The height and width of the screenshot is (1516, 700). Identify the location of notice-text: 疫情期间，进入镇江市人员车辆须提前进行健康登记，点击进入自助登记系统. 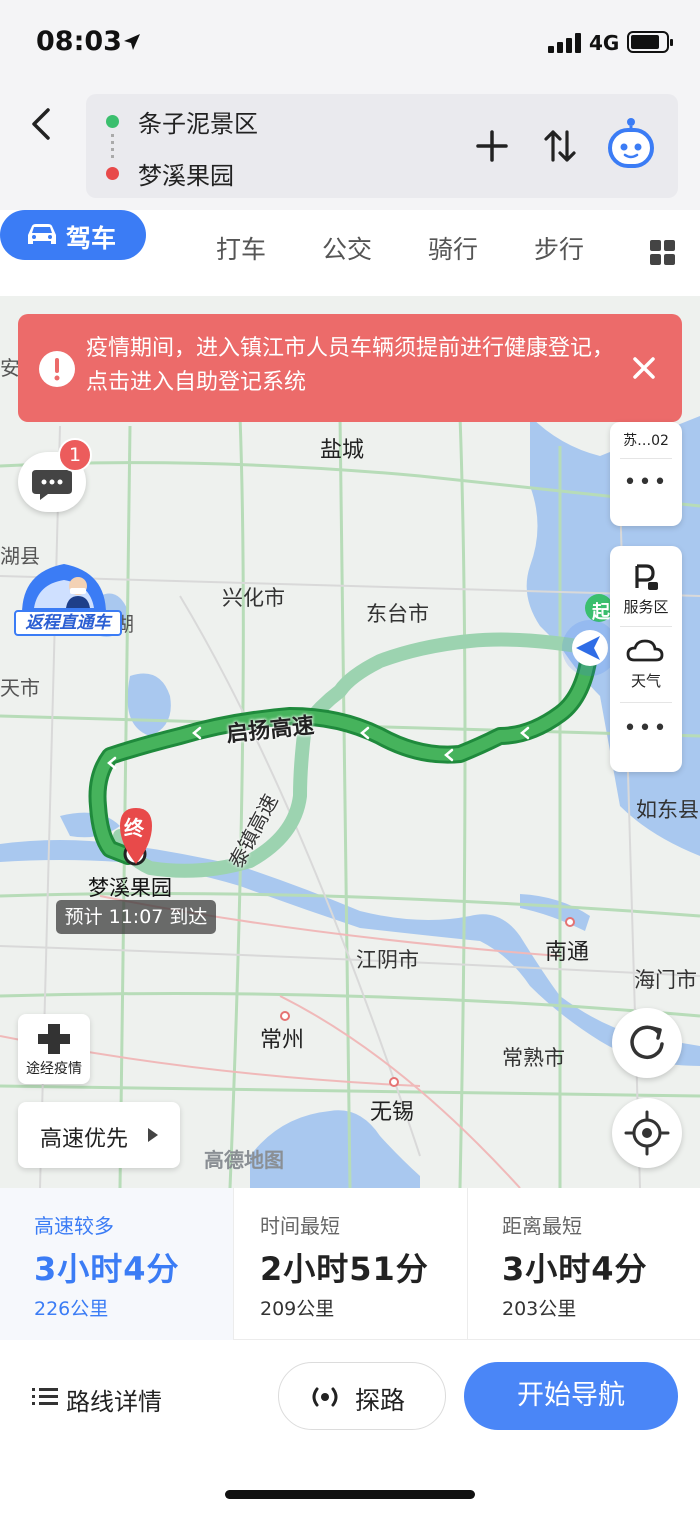
(350, 365).